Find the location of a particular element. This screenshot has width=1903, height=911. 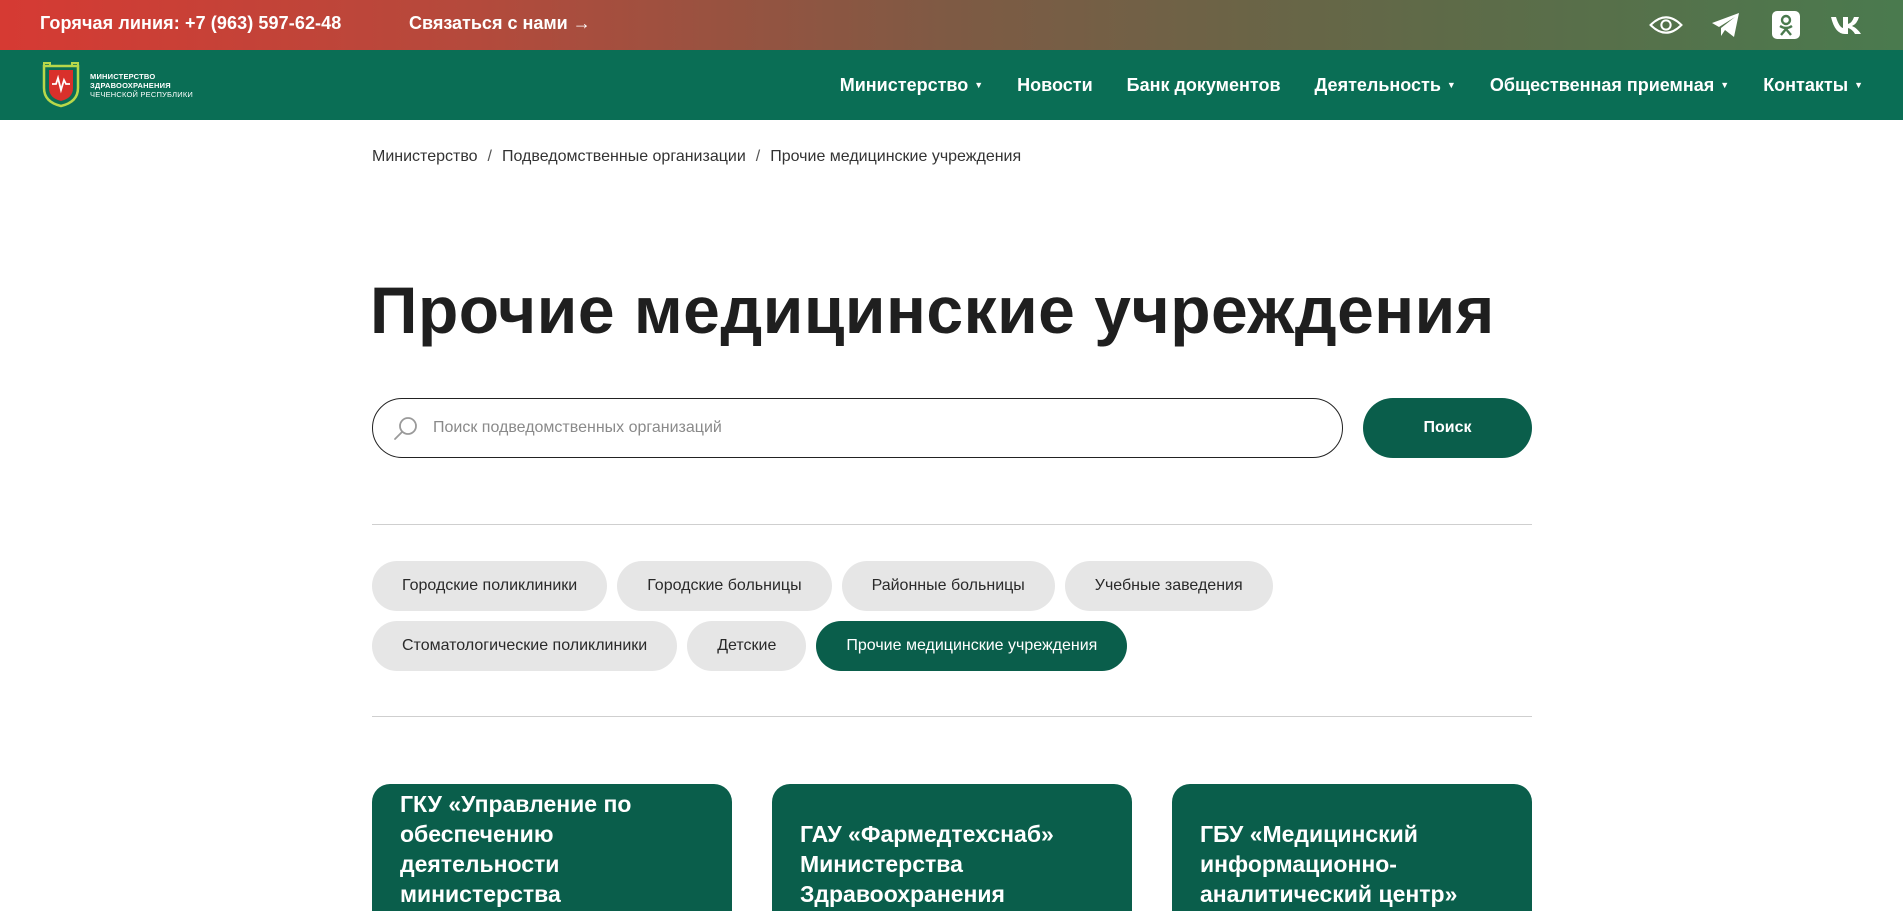

nav-label: Деятельность is located at coordinates (1377, 84).